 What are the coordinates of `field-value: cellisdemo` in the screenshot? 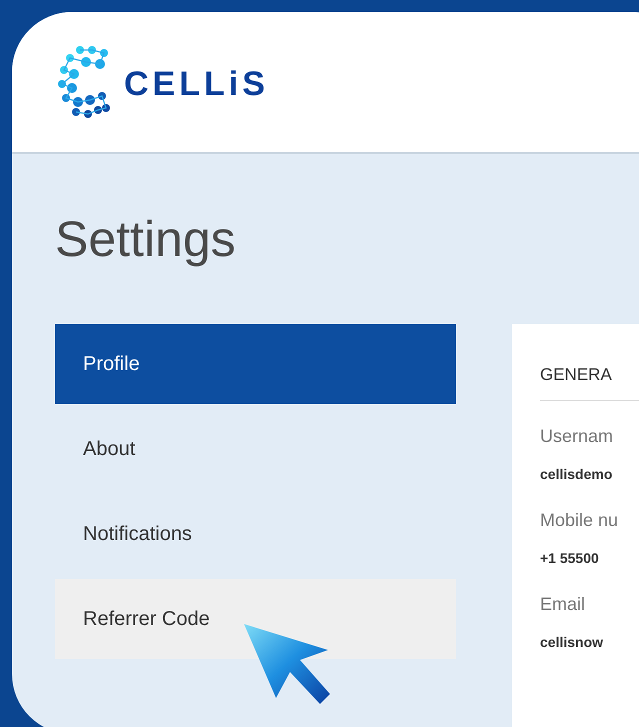 It's located at (577, 474).